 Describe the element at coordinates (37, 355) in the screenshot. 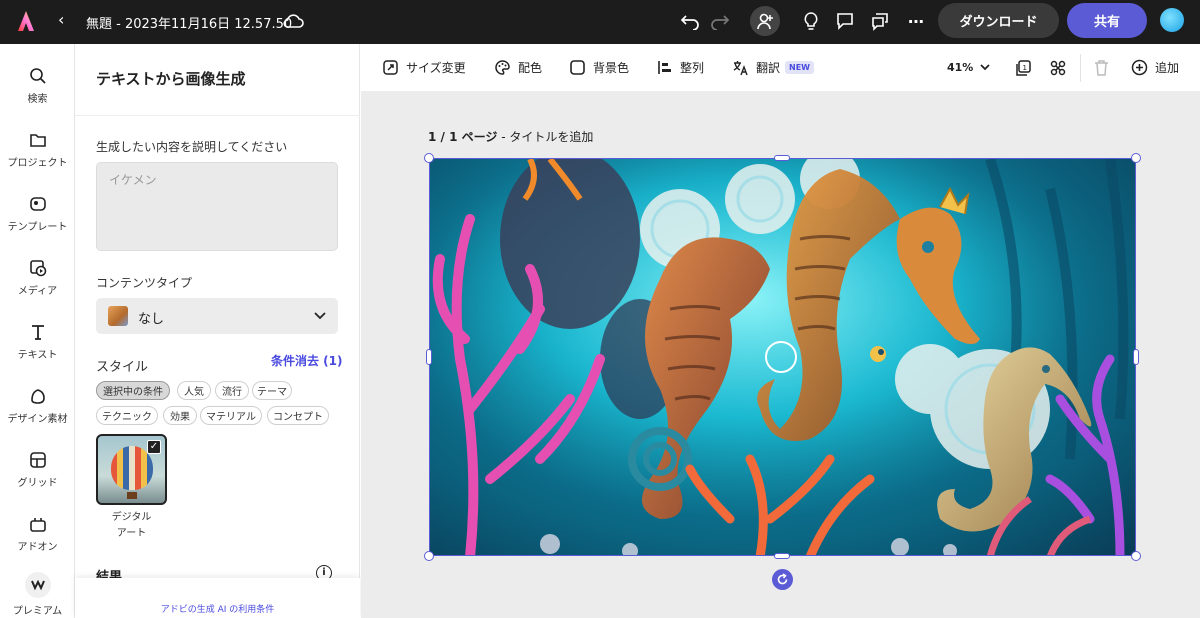

I see `rail-label: テキスト` at that location.